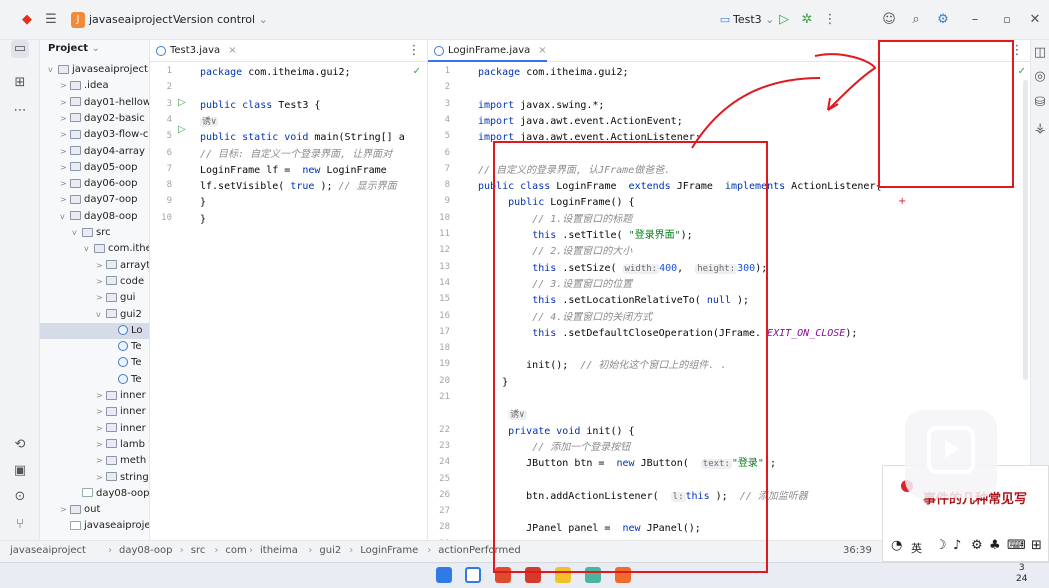  What do you see at coordinates (784, 20) in the screenshot?
I see `run-icon: ▷` at bounding box center [784, 20].